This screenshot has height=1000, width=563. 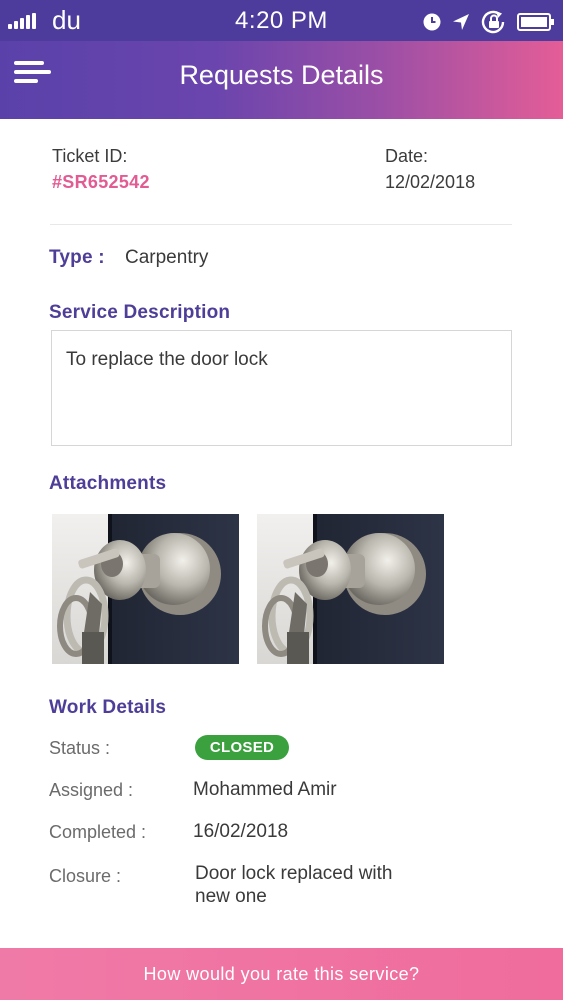 I want to click on status-icons, so click(x=488, y=22).